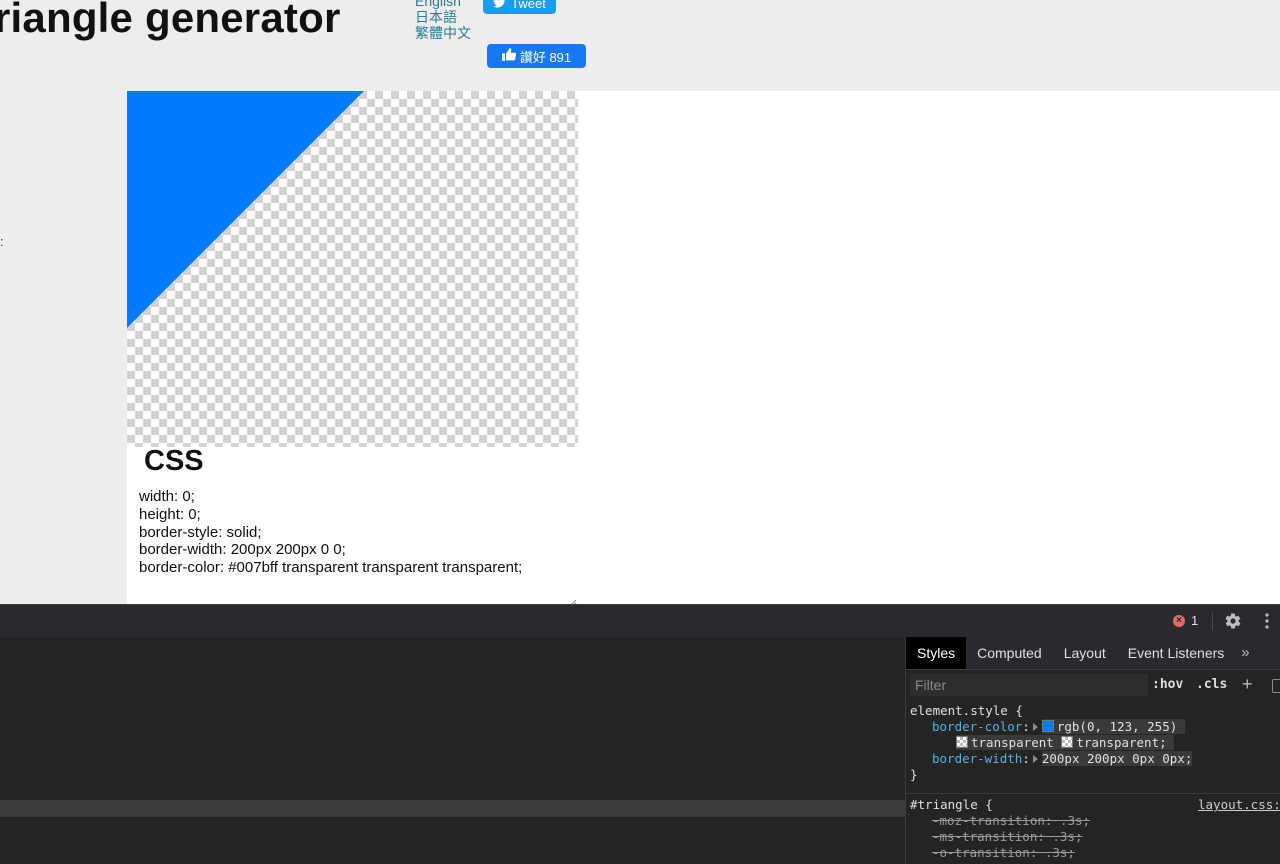 This screenshot has width=1280, height=864. What do you see at coordinates (1029, 685) in the screenshot?
I see `styles-filter-input` at bounding box center [1029, 685].